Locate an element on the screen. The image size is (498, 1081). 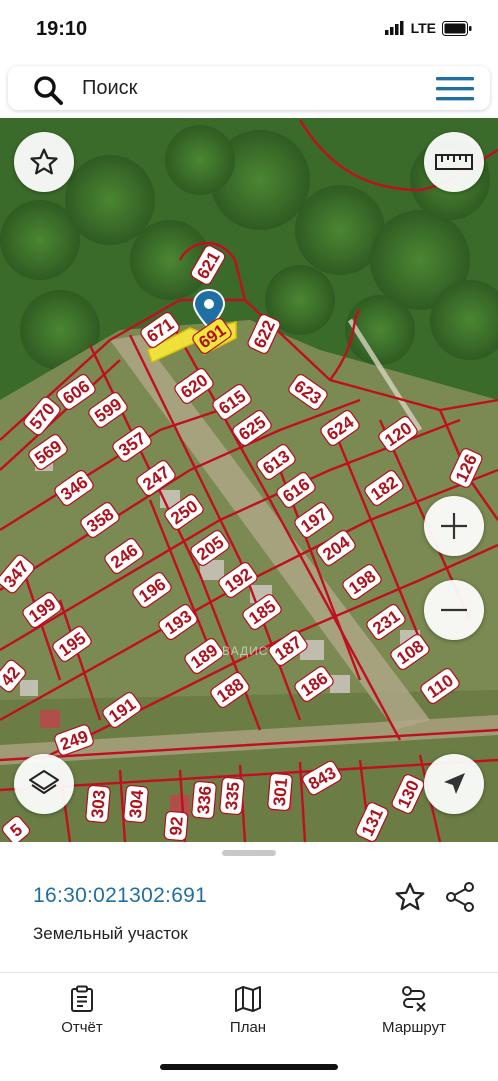
zoom-in-button is located at coordinates (454, 526).